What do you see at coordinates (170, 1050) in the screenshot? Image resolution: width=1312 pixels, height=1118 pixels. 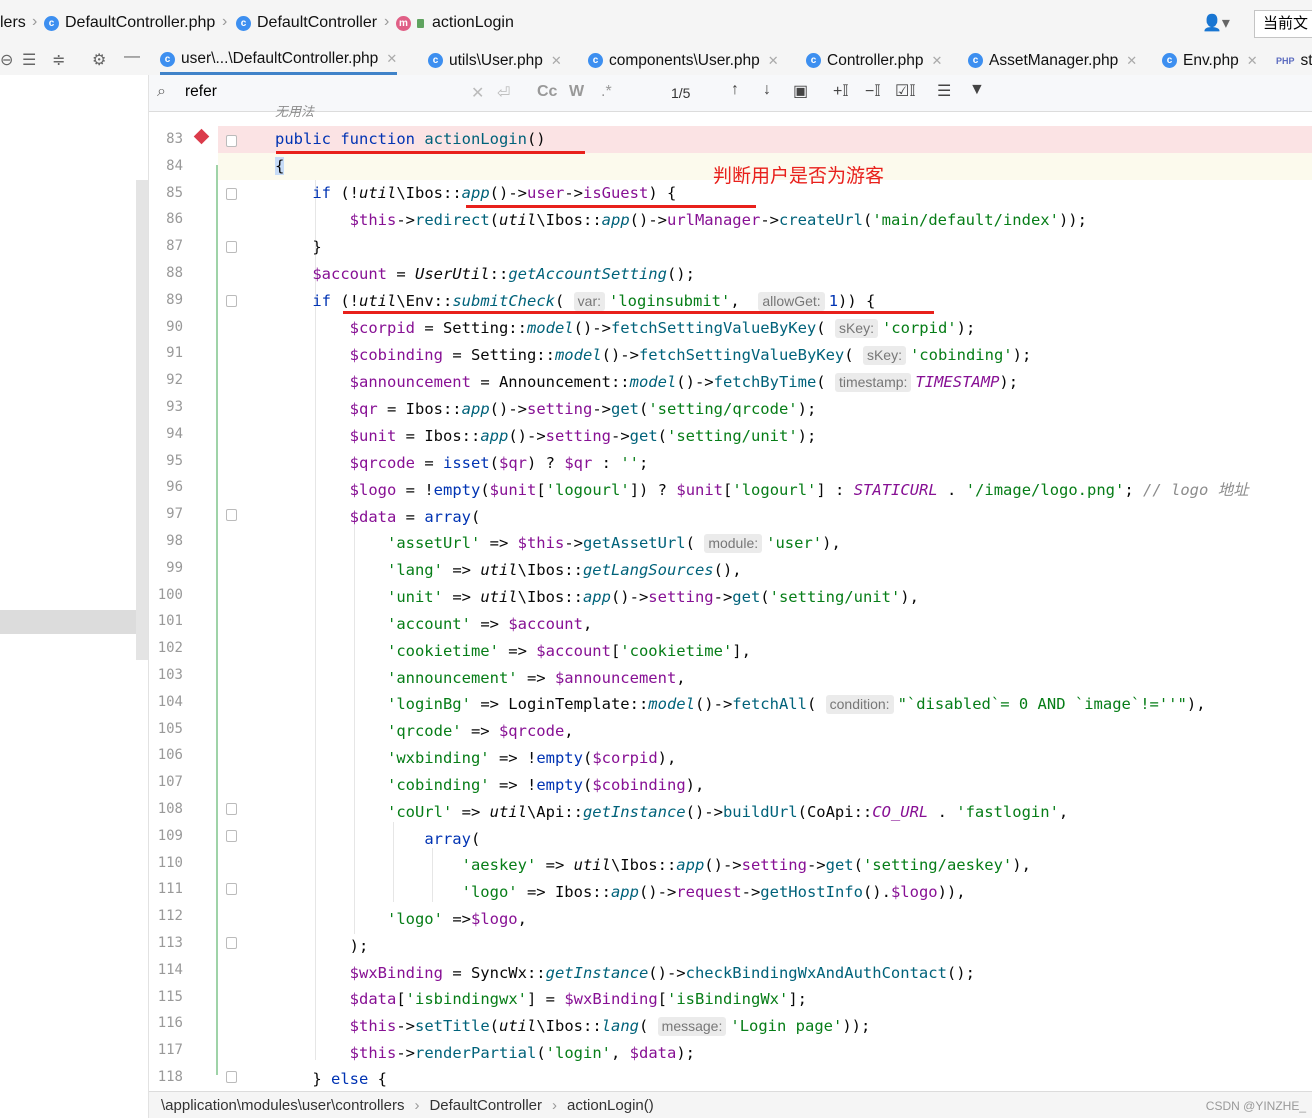 I see `line-number: 117` at bounding box center [170, 1050].